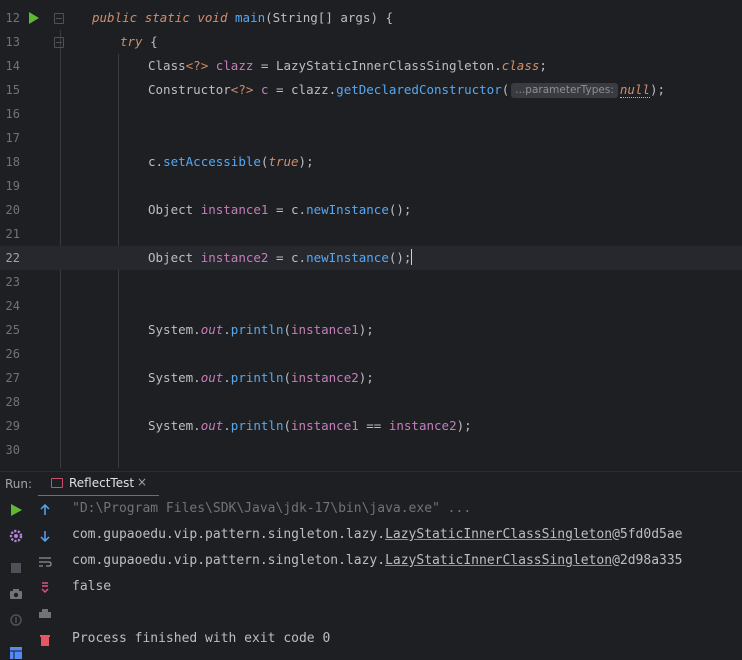 The width and height of the screenshot is (742, 660). Describe the element at coordinates (216, 17) in the screenshot. I see `code-token: void` at that location.